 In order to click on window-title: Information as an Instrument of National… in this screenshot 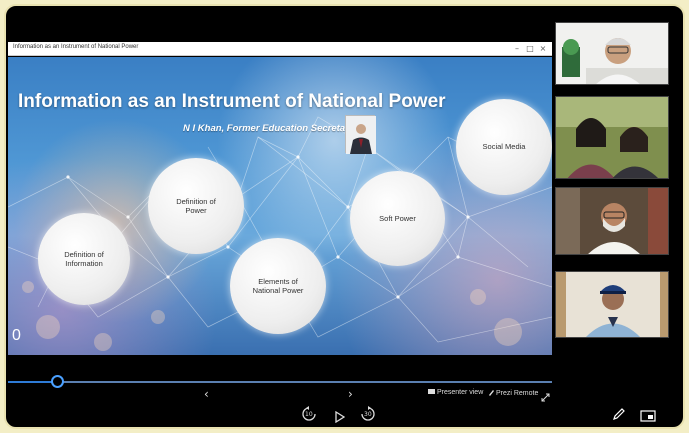, I will do `click(76, 47)`.